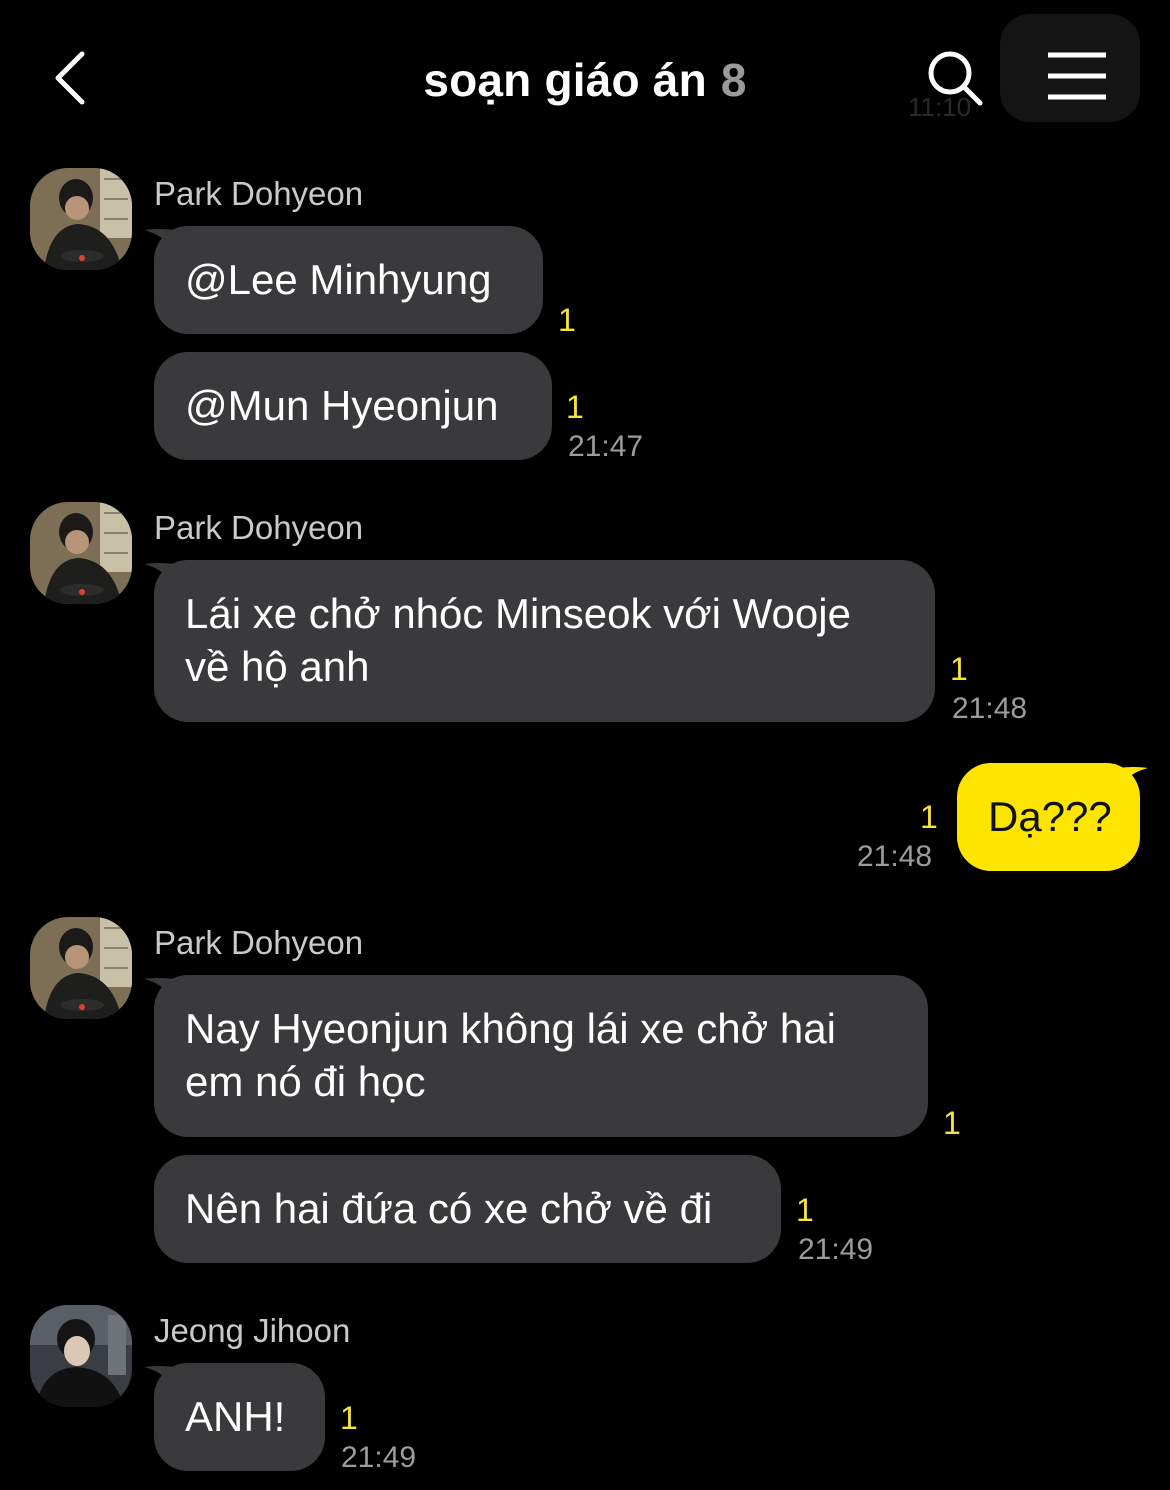 The height and width of the screenshot is (1490, 1170). I want to click on hamburger-menu-icon, so click(1077, 76).